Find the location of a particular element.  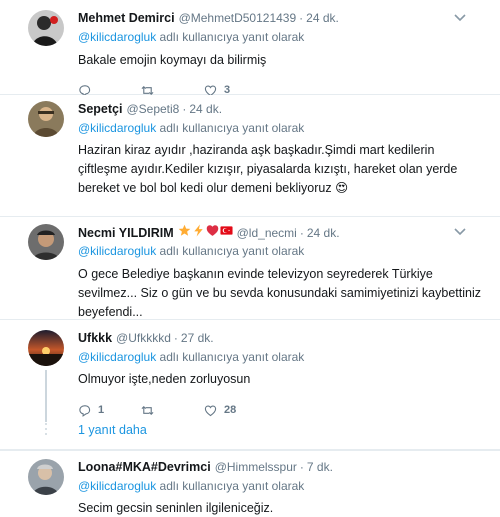

display-name: Loona#MKA#Devrimci is located at coordinates (144, 467).